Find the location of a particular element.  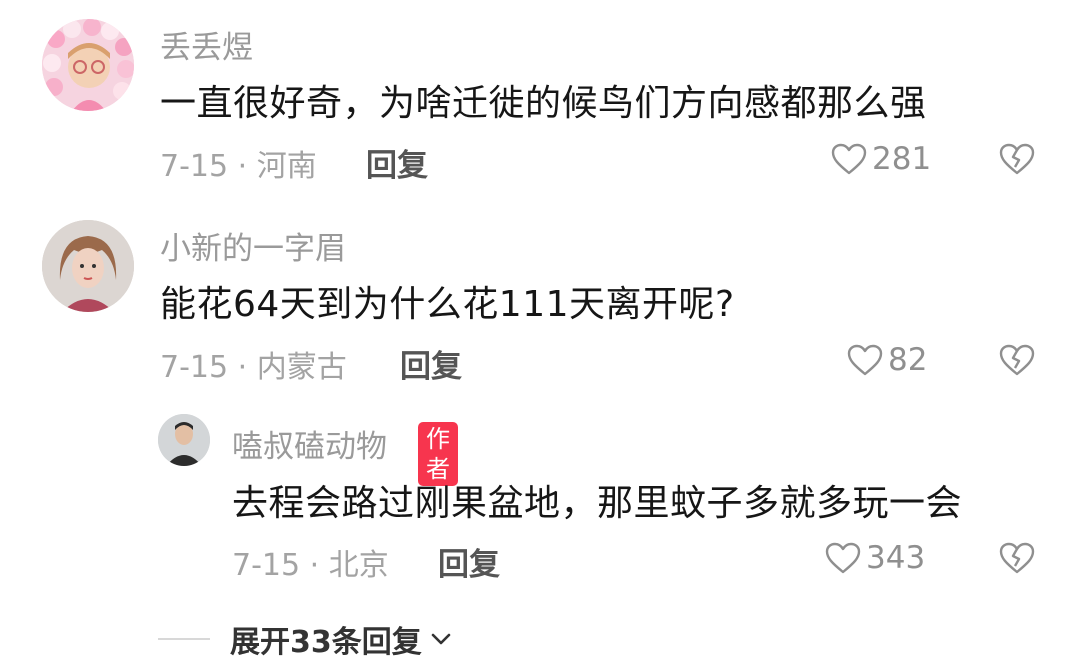

like-button: 82 is located at coordinates (886, 360).